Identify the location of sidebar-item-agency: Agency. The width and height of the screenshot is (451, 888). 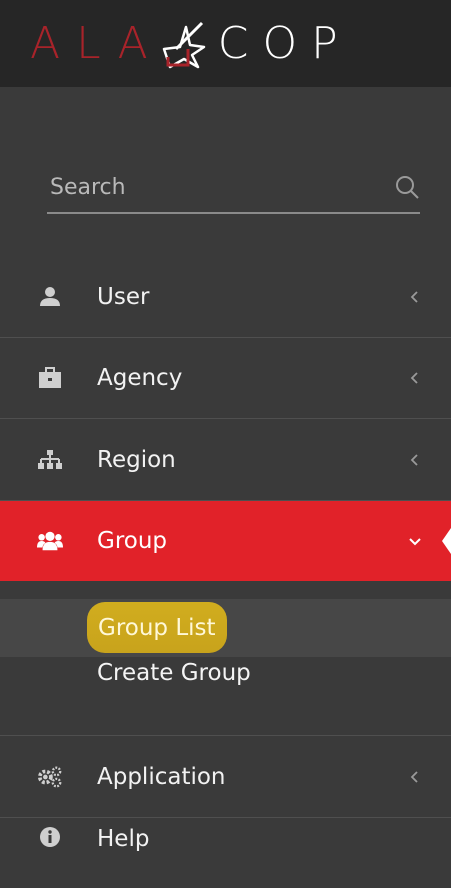
(225, 378).